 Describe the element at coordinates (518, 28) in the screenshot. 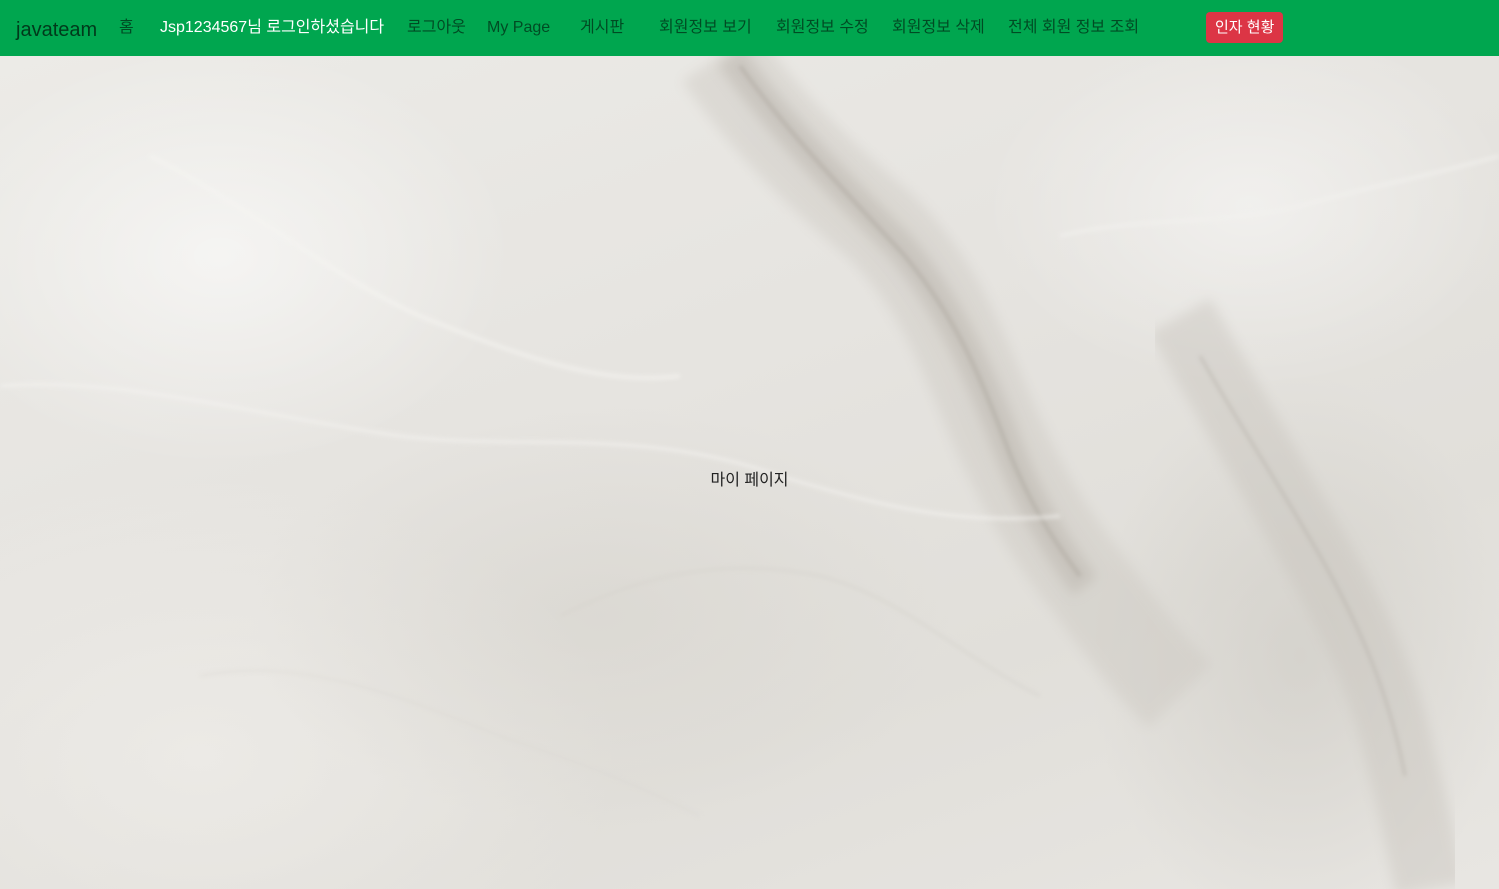

I see `nav-mypage-link: My Page` at that location.